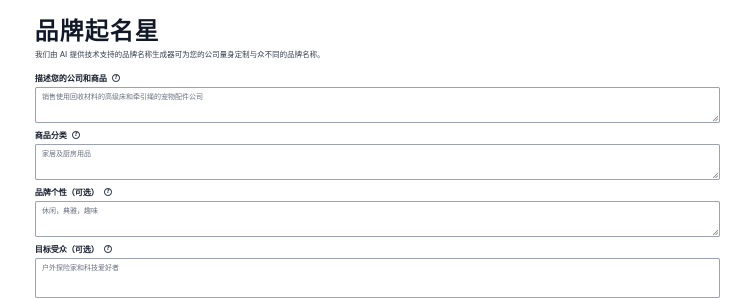 Image resolution: width=756 pixels, height=298 pixels. Describe the element at coordinates (97, 31) in the screenshot. I see `page-title: 品牌起名星` at that location.